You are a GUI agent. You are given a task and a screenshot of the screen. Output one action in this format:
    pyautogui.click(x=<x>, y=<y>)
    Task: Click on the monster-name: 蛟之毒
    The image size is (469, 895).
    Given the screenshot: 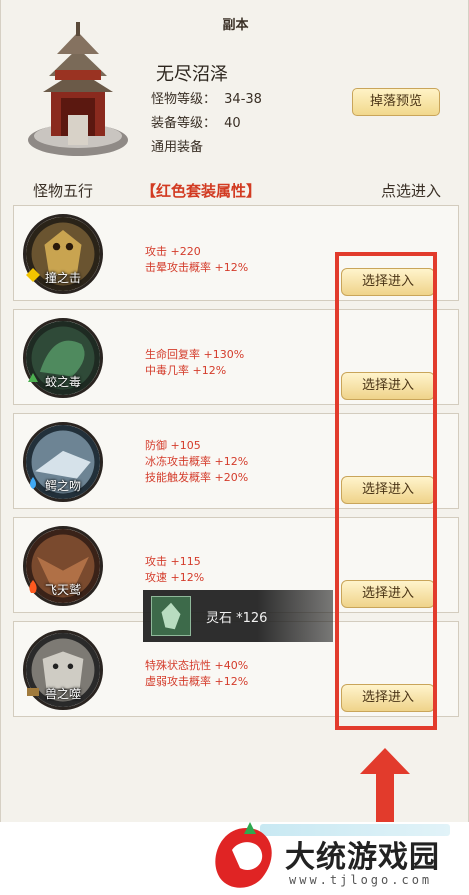 What is the action you would take?
    pyautogui.click(x=62, y=382)
    